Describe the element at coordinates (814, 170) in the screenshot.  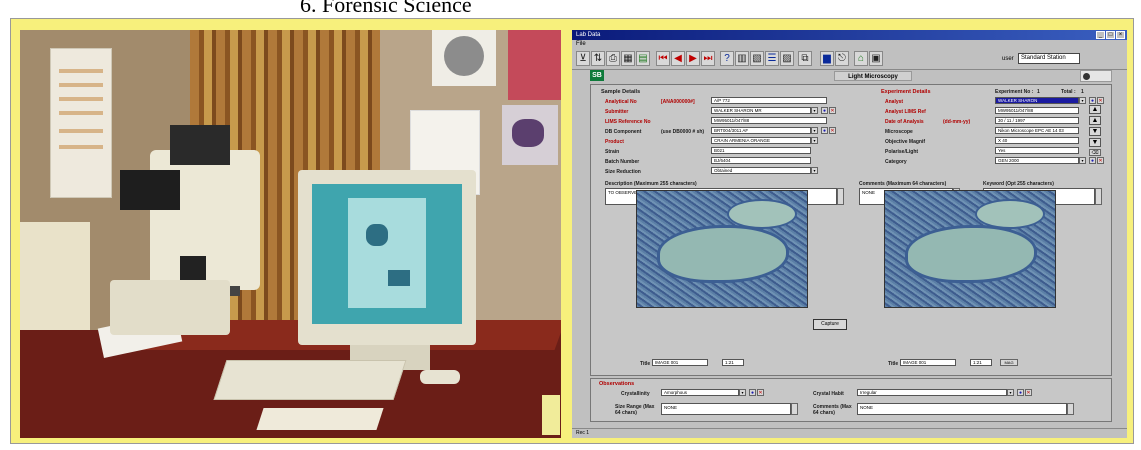
I see `size-reduction-dropdown: ▾` at that location.